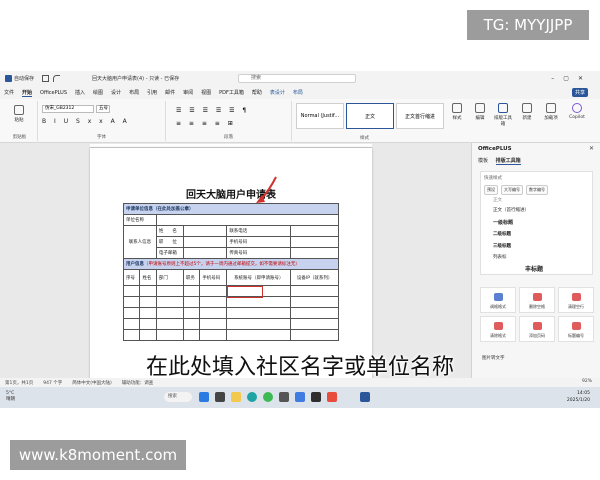  What do you see at coordinates (116, 92) in the screenshot?
I see `menu-design: 设计` at bounding box center [116, 92].